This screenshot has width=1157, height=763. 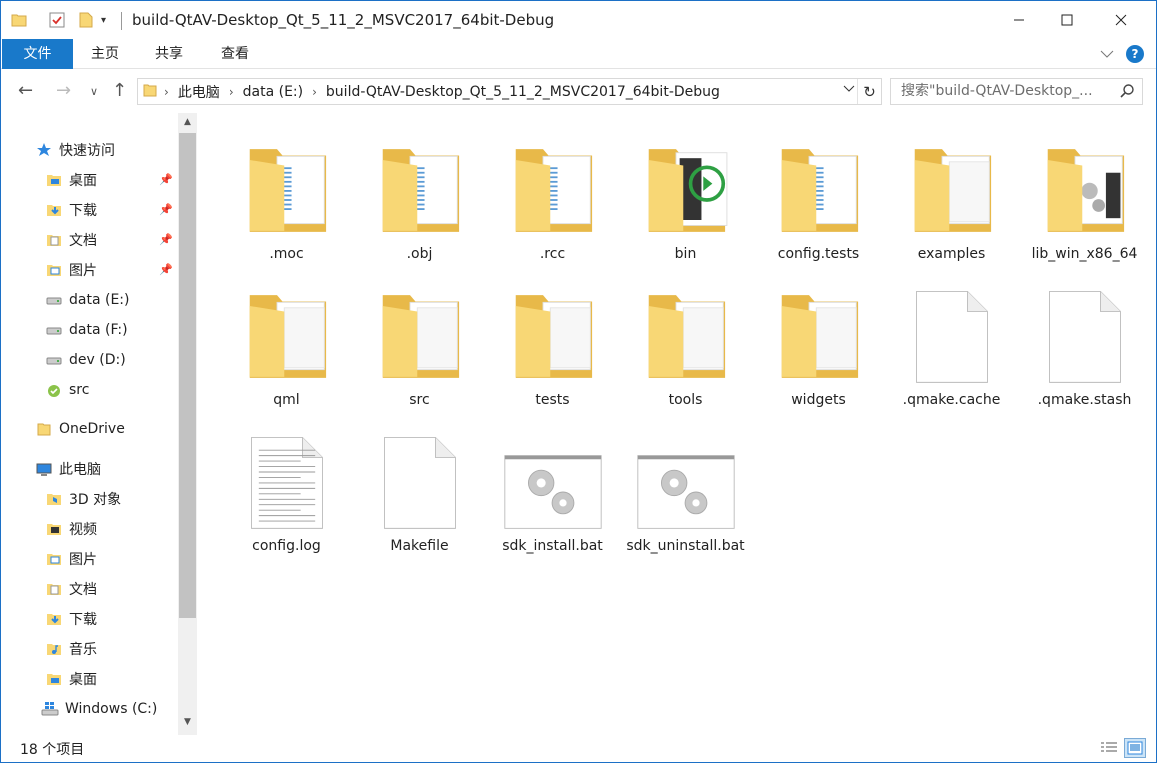 What do you see at coordinates (71, 180) in the screenshot?
I see `sidebar-item-desktop: 桌面` at bounding box center [71, 180].